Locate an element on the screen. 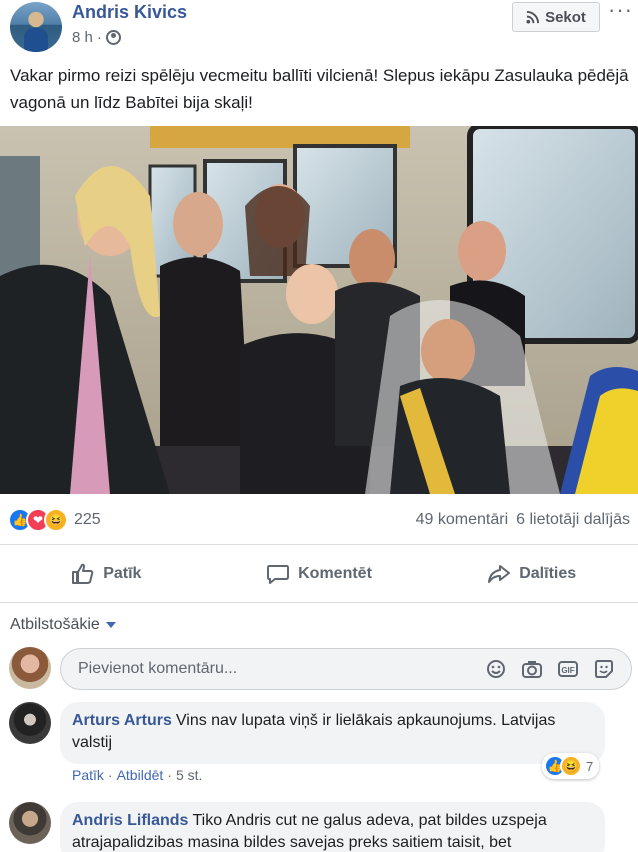 This screenshot has width=638, height=852. commenter-name: Andris Liflands is located at coordinates (130, 820).